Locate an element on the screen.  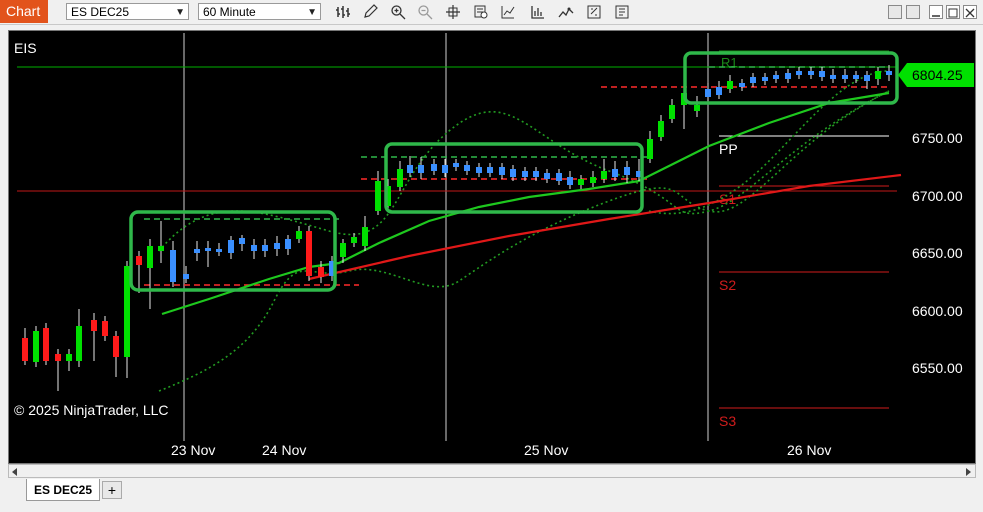
instrument-value: ES DEC25 is located at coordinates (100, 12).